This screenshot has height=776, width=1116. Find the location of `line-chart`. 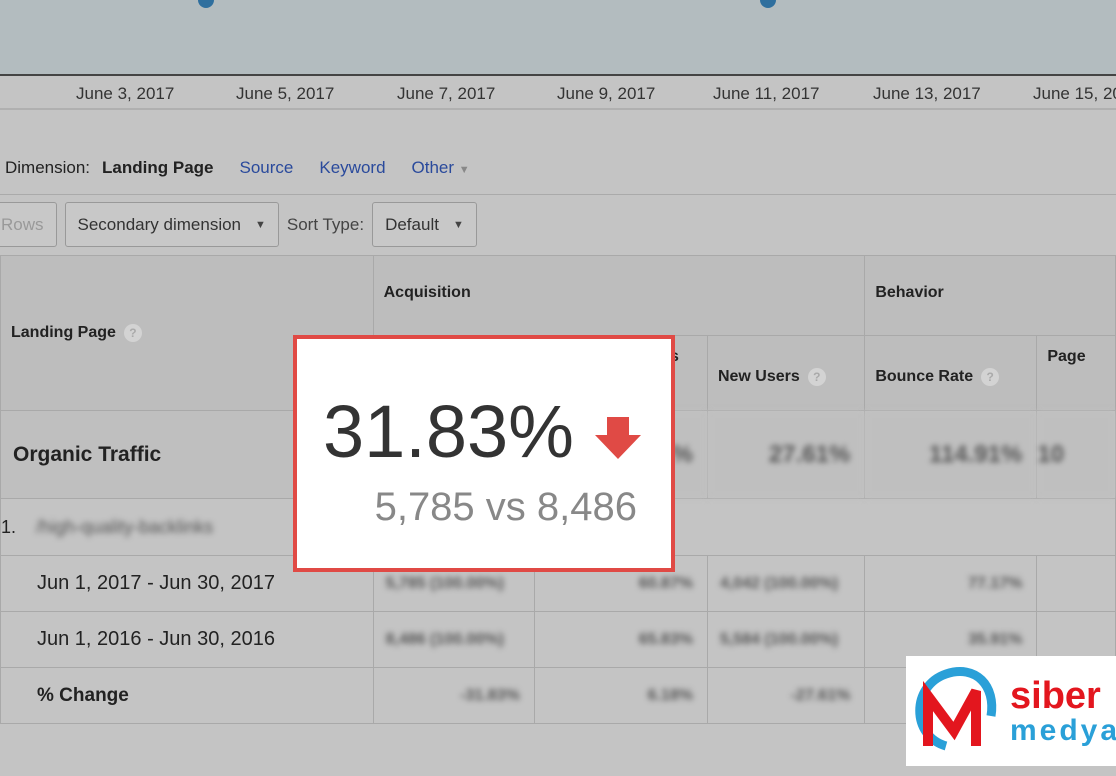

line-chart is located at coordinates (558, 38).